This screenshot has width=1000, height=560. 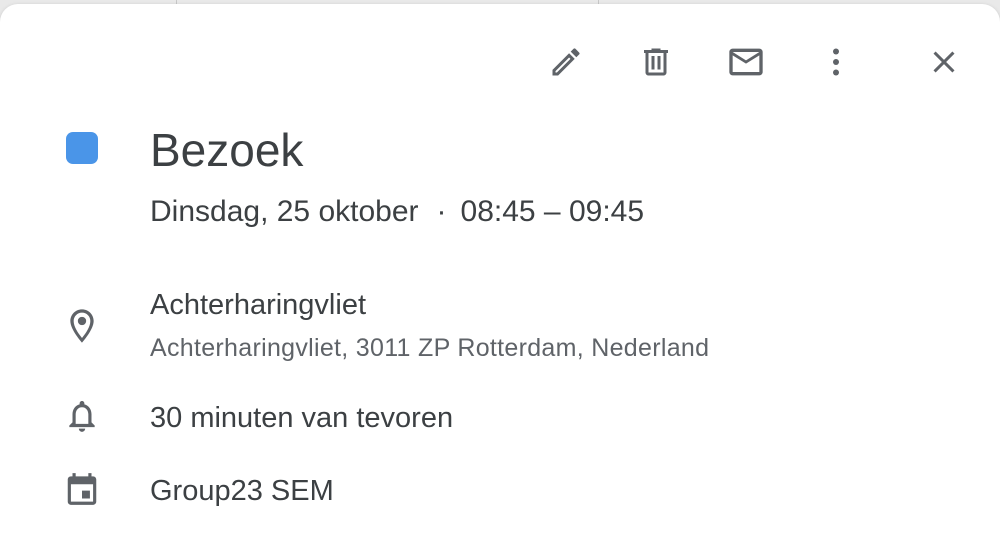 What do you see at coordinates (227, 150) in the screenshot?
I see `event-title: Bezoek` at bounding box center [227, 150].